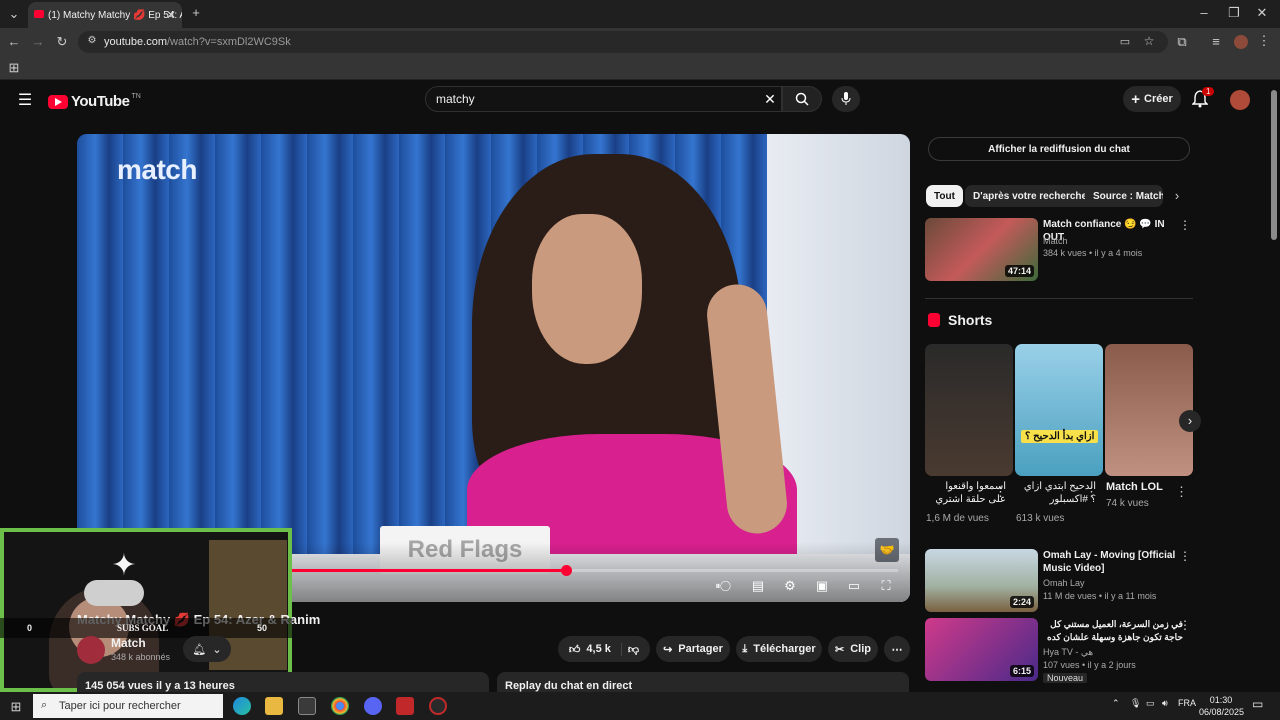 This screenshot has height=720, width=1280. What do you see at coordinates (1030, 196) in the screenshot?
I see `chip-from-search: D'après votre recherche` at bounding box center [1030, 196].